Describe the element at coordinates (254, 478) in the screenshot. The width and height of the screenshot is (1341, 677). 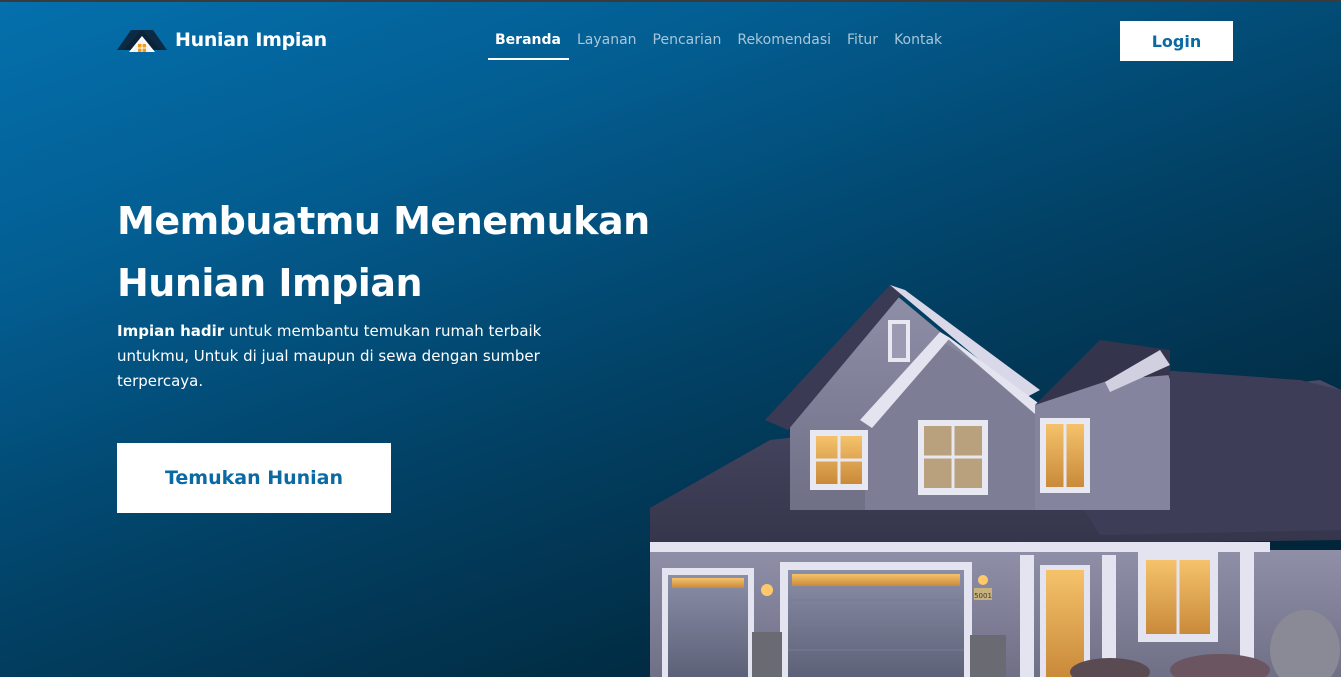
I see `find-home-button: Temukan Hunian` at that location.